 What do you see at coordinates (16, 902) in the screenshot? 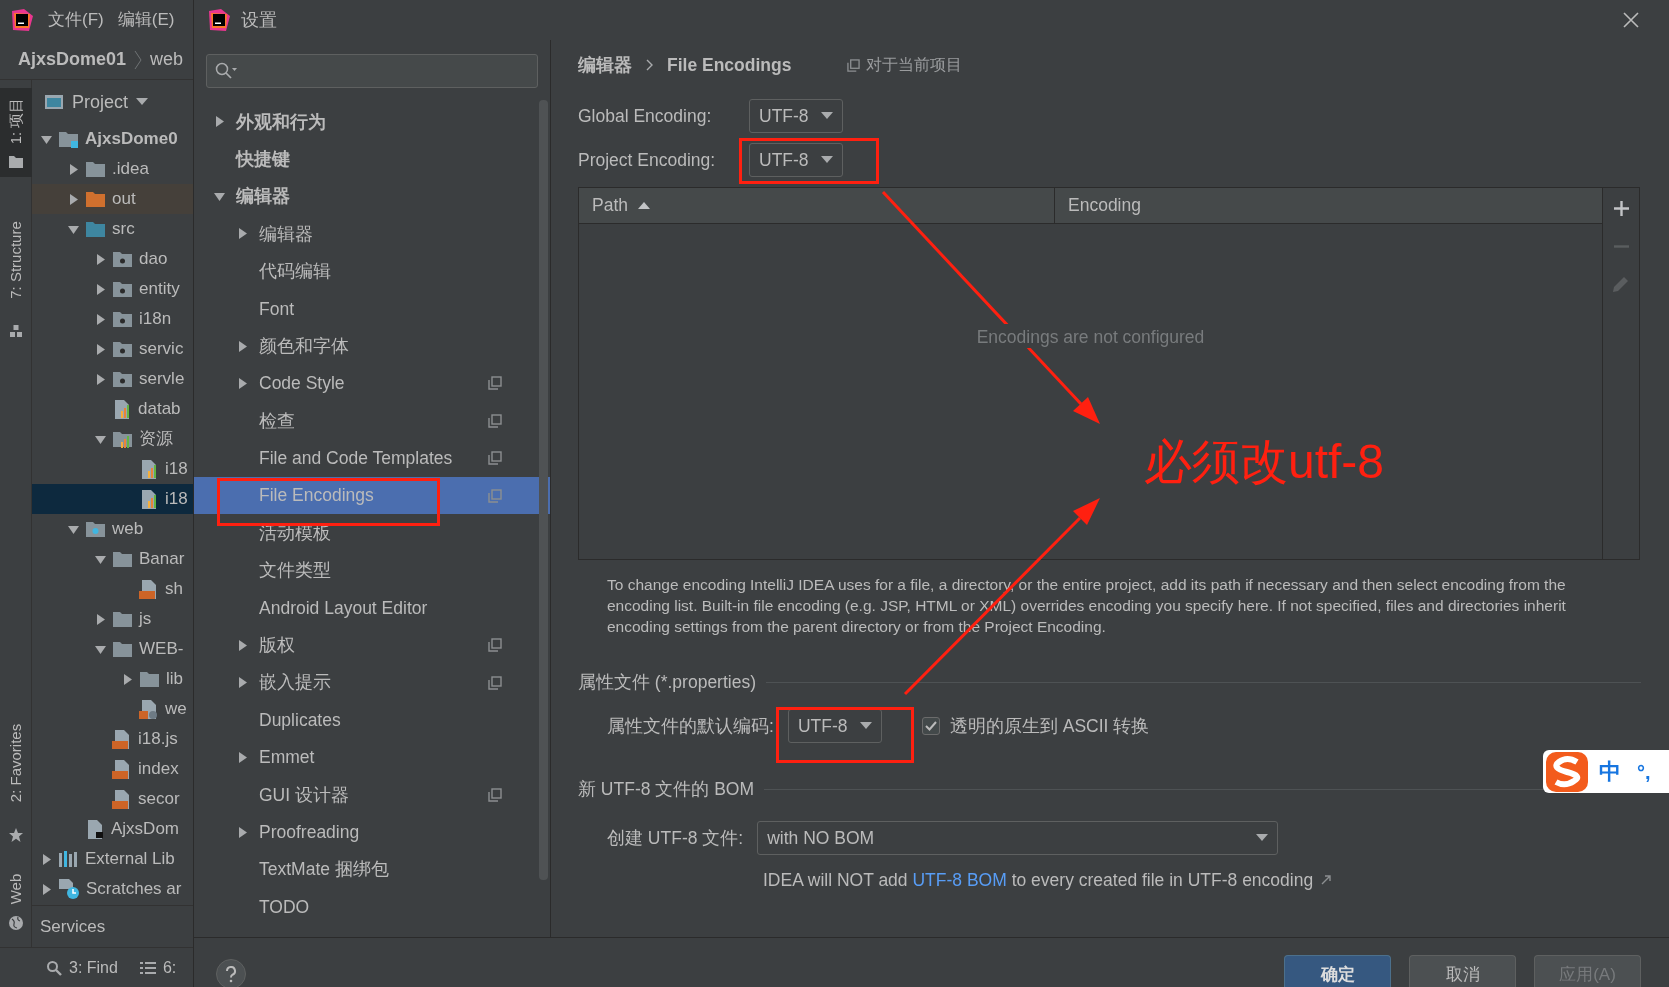
I see `tool-window-tab: Web` at bounding box center [16, 902].